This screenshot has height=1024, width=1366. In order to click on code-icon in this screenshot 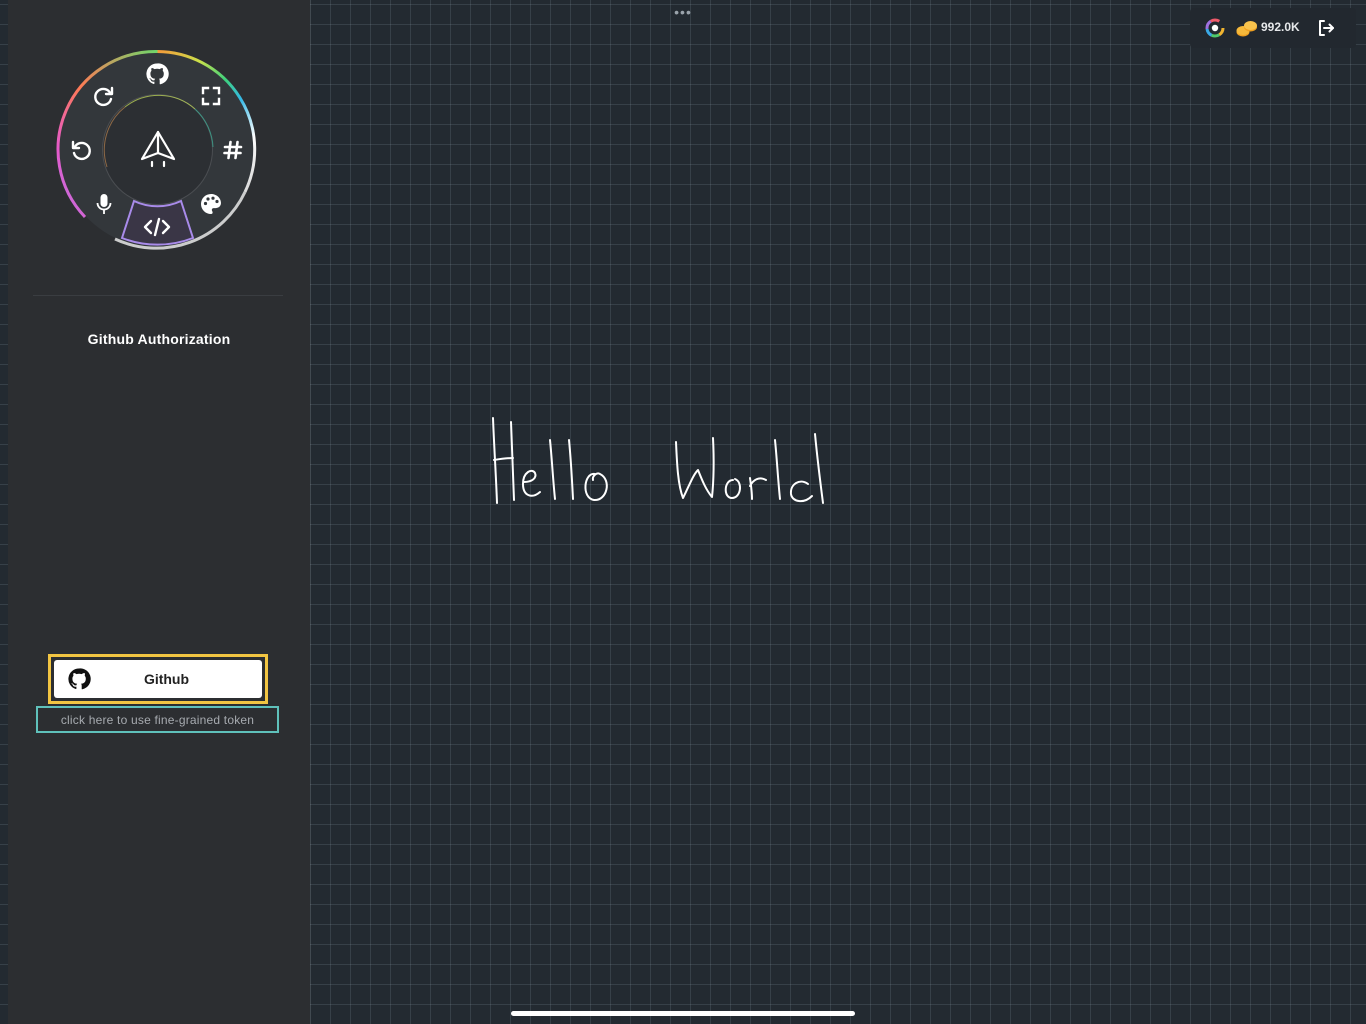, I will do `click(157, 227)`.